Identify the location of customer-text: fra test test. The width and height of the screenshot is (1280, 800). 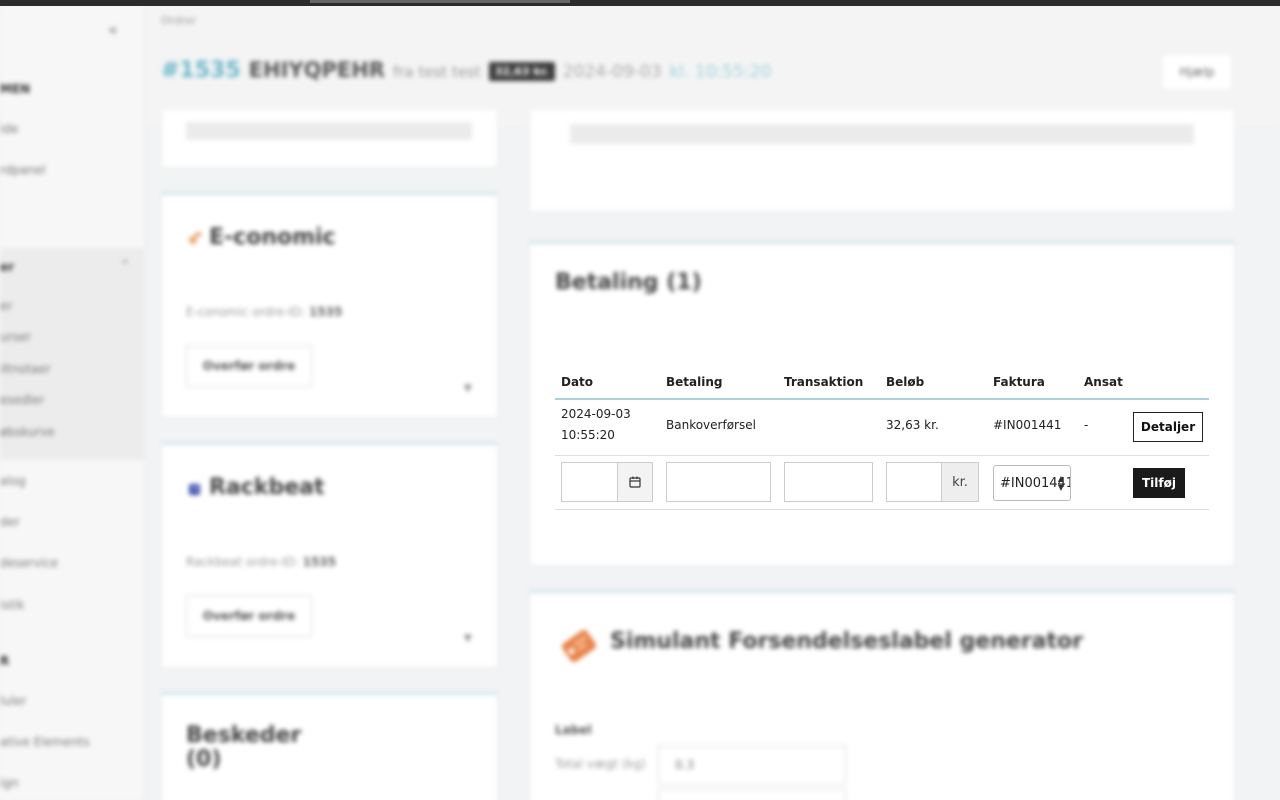
(436, 72).